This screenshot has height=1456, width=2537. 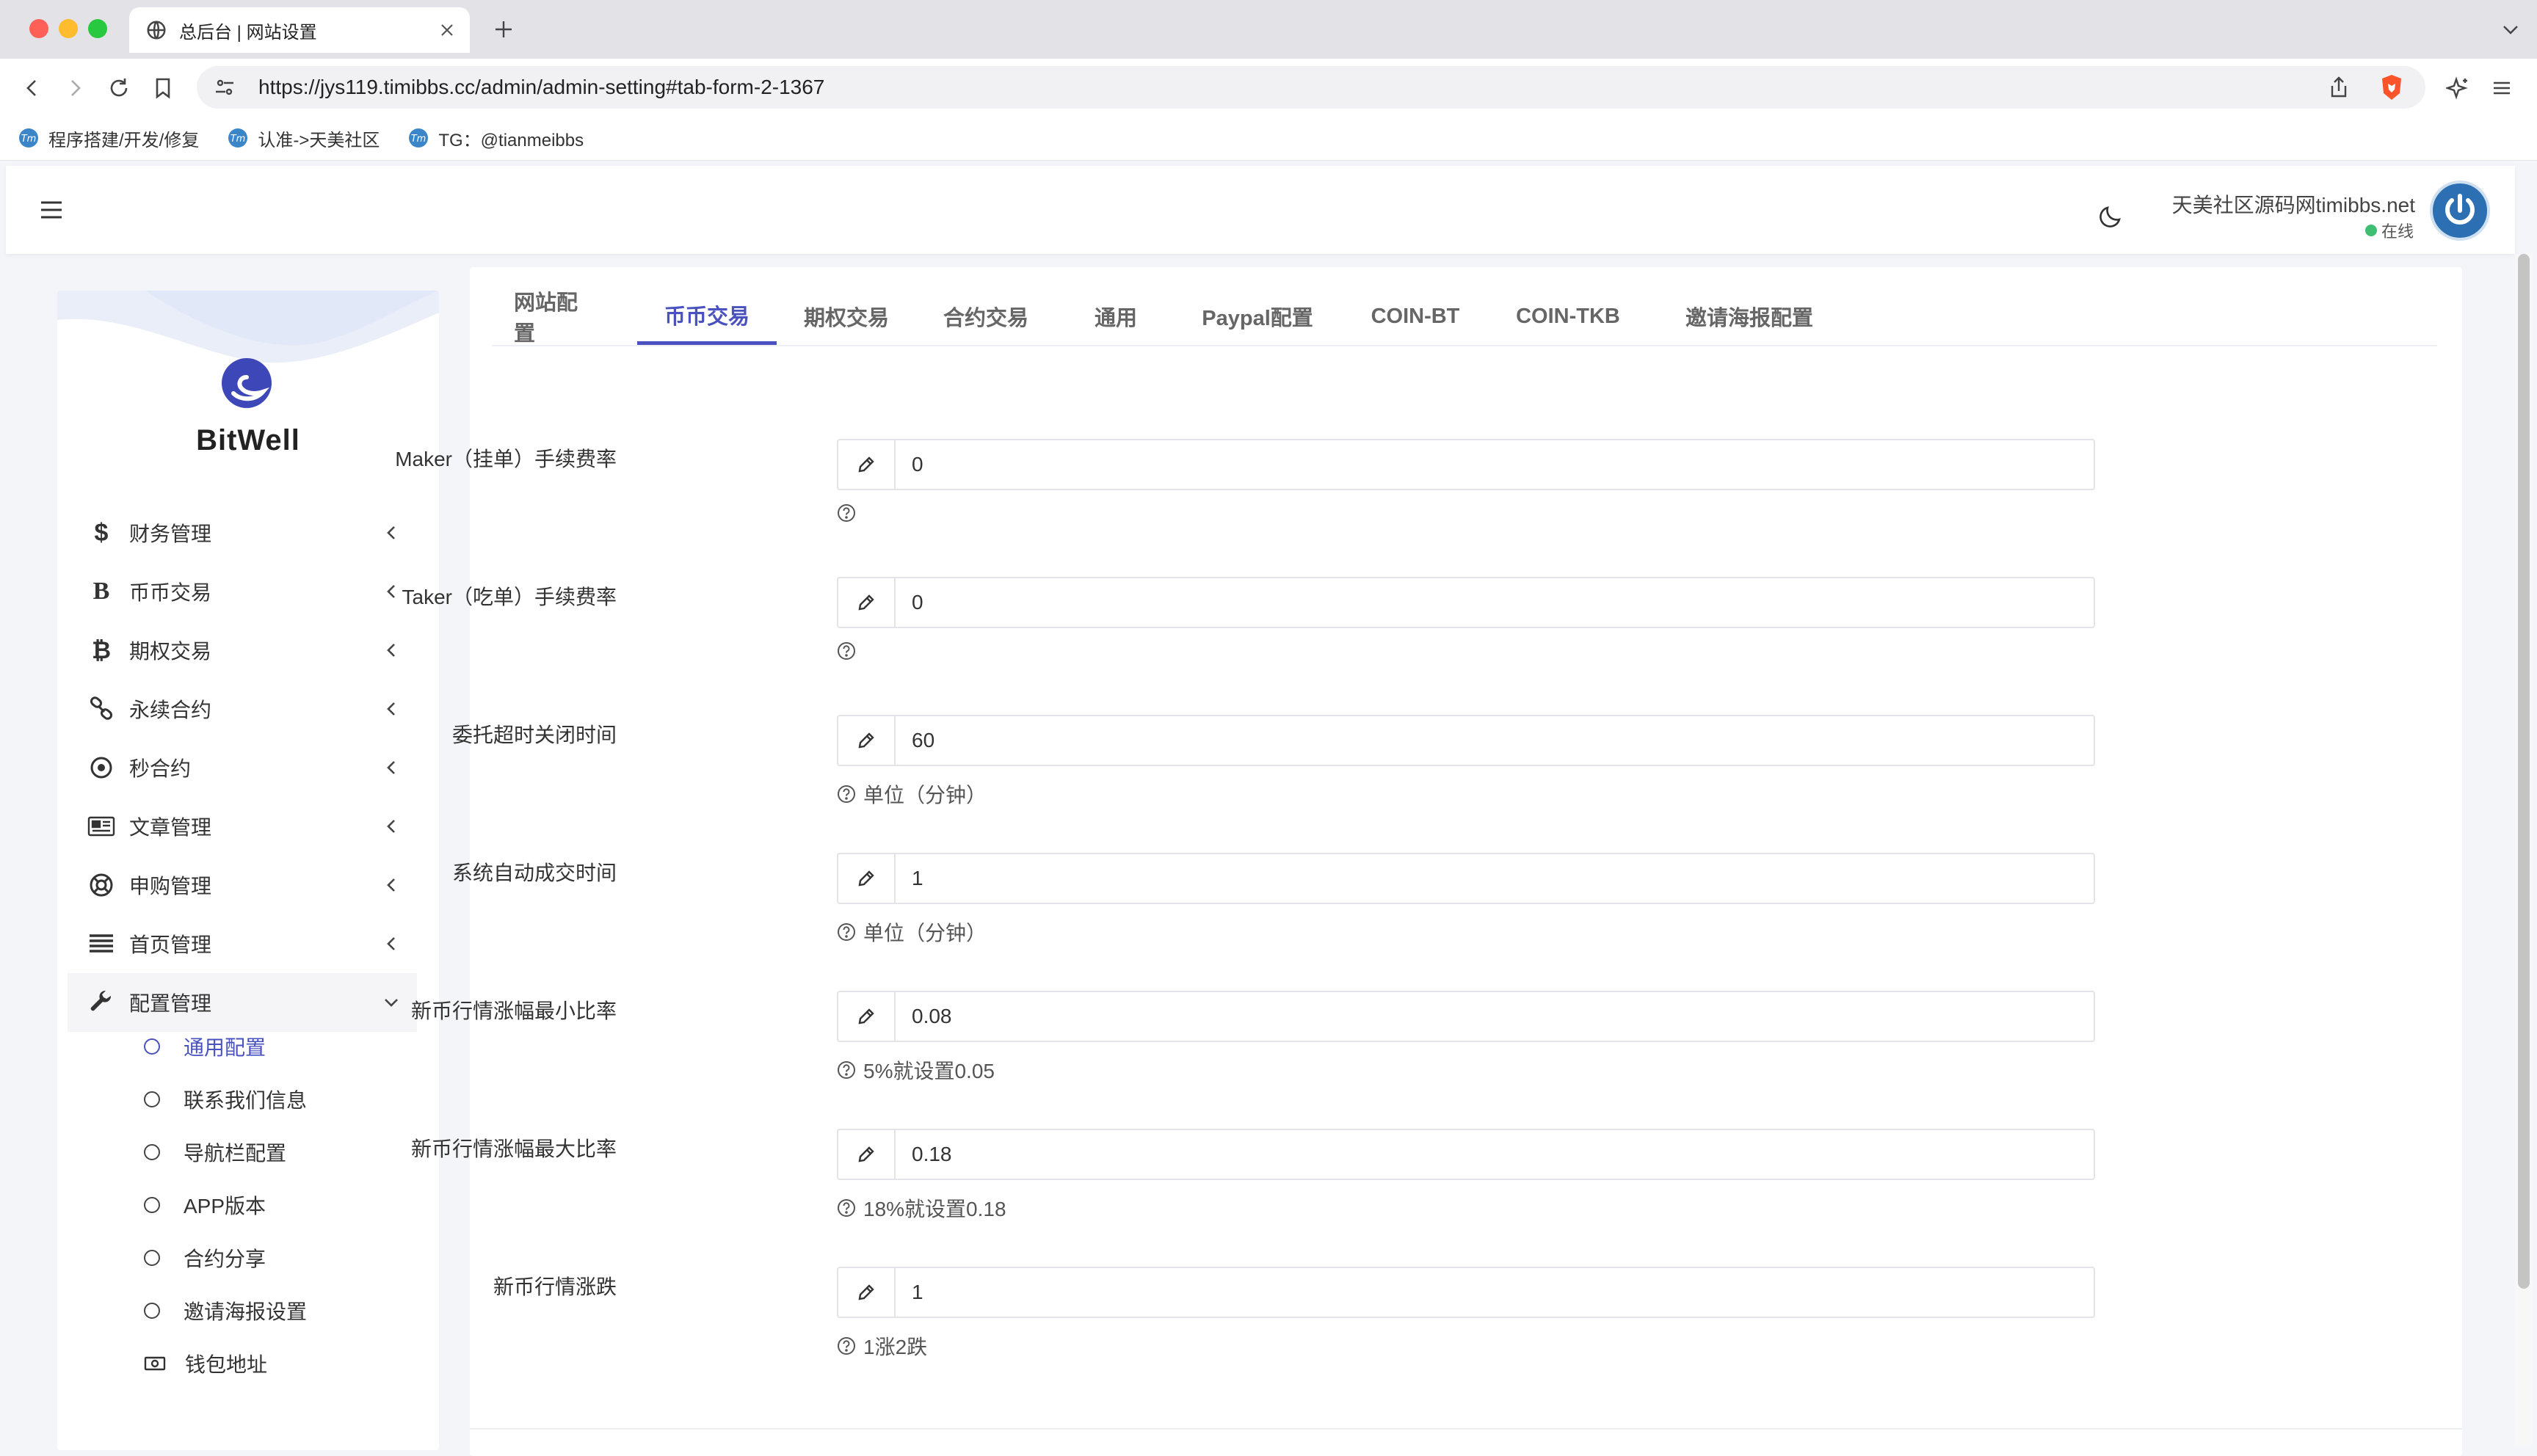 I want to click on sidebar-subitem-contact-info: 联系我们信息, so click(x=225, y=1099).